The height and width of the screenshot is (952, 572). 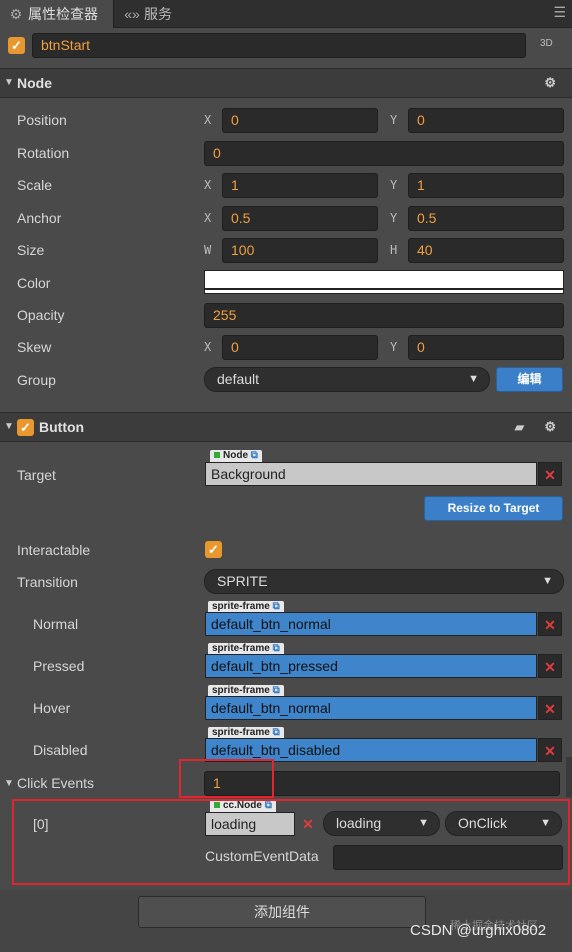 What do you see at coordinates (16, 45) in the screenshot?
I see `node-active-checkbox: ✓` at bounding box center [16, 45].